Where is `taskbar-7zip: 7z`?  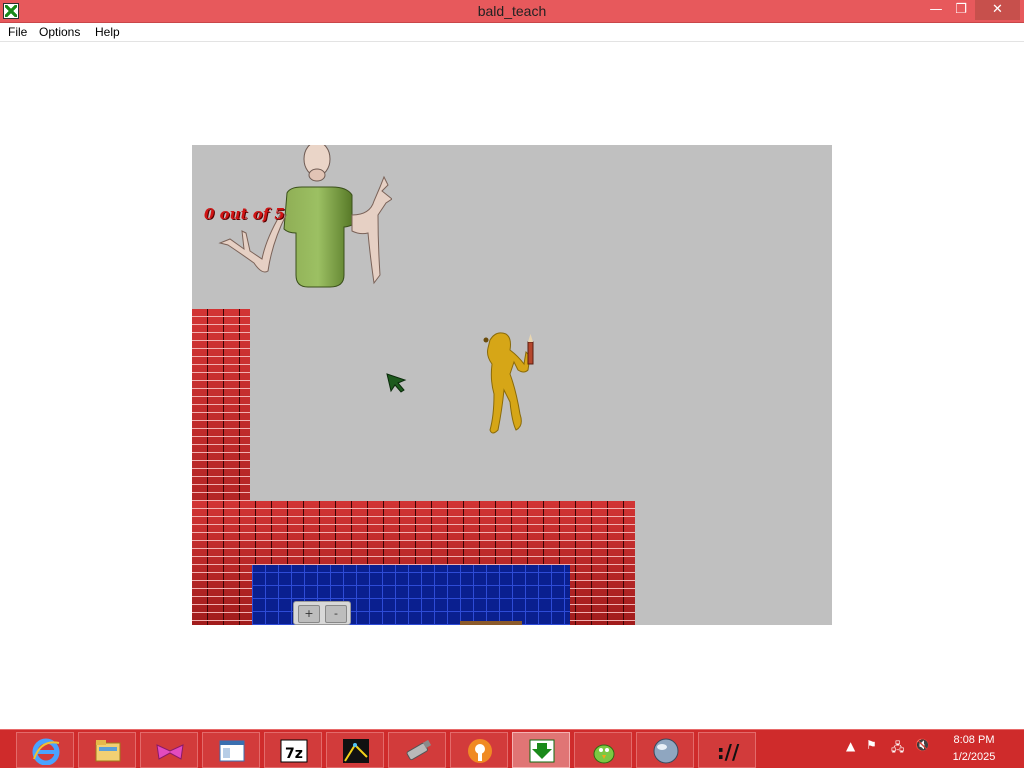
taskbar-7zip: 7z is located at coordinates (293, 750).